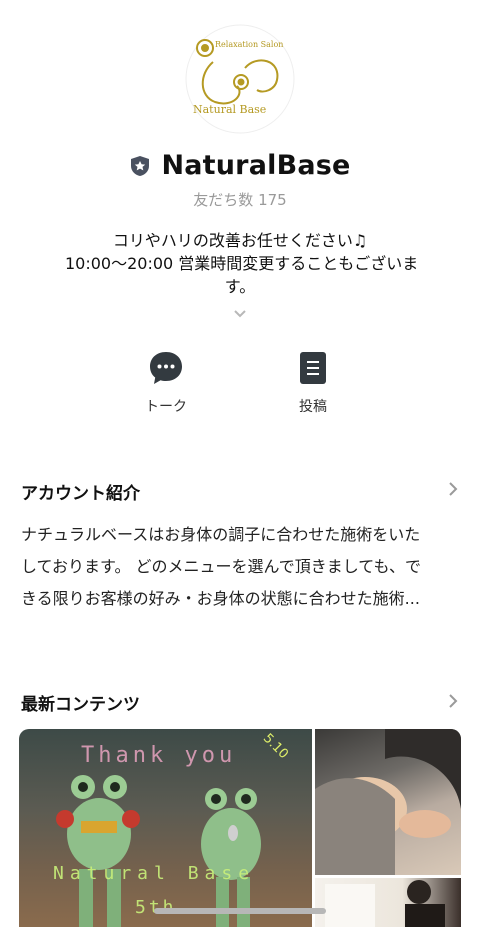  Describe the element at coordinates (388, 902) in the screenshot. I see `content-tile-salon` at that location.